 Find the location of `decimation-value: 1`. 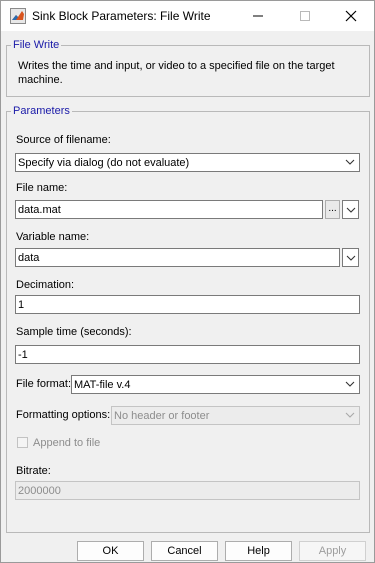

decimation-value: 1 is located at coordinates (21, 305).